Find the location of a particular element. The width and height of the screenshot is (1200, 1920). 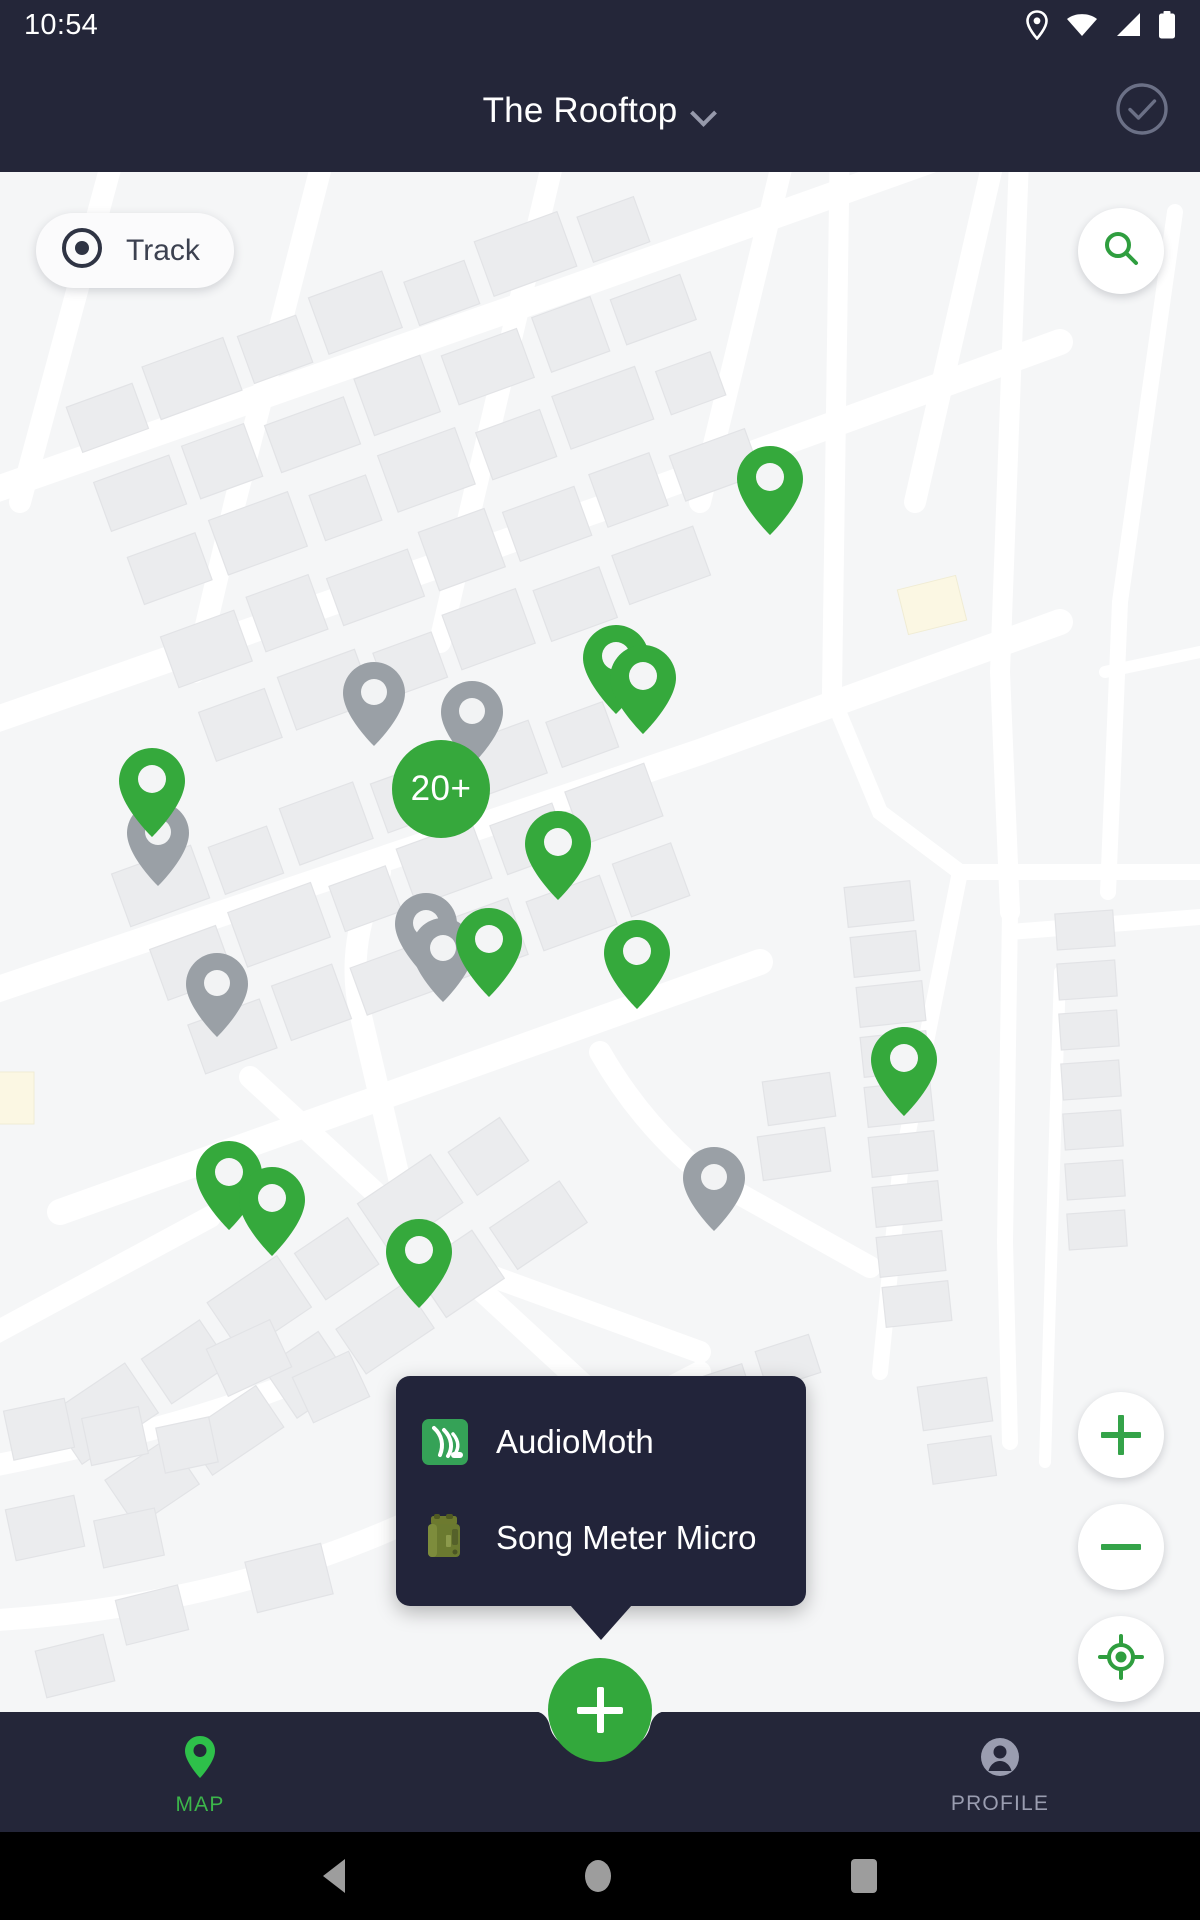

popup-item-label: Song Meter Micro is located at coordinates (626, 1537).